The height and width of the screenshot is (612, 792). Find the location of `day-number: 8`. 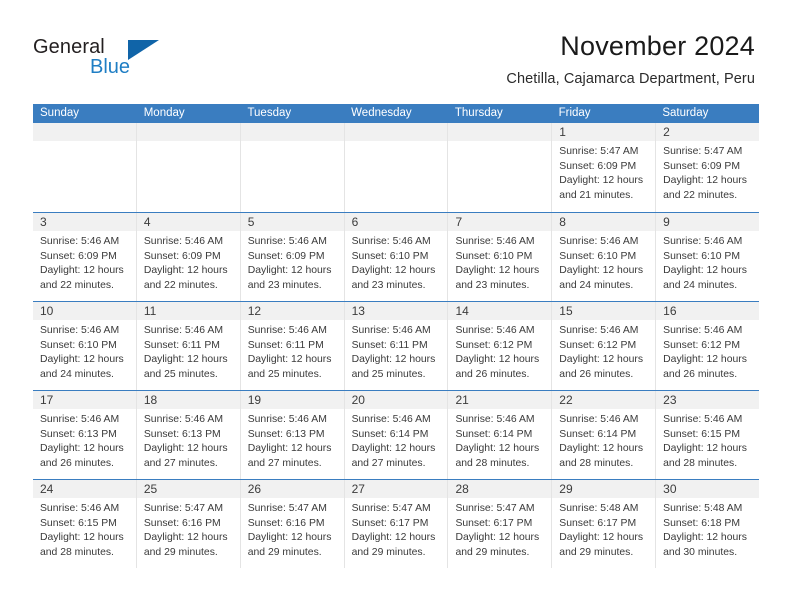

day-number: 8 is located at coordinates (562, 222).